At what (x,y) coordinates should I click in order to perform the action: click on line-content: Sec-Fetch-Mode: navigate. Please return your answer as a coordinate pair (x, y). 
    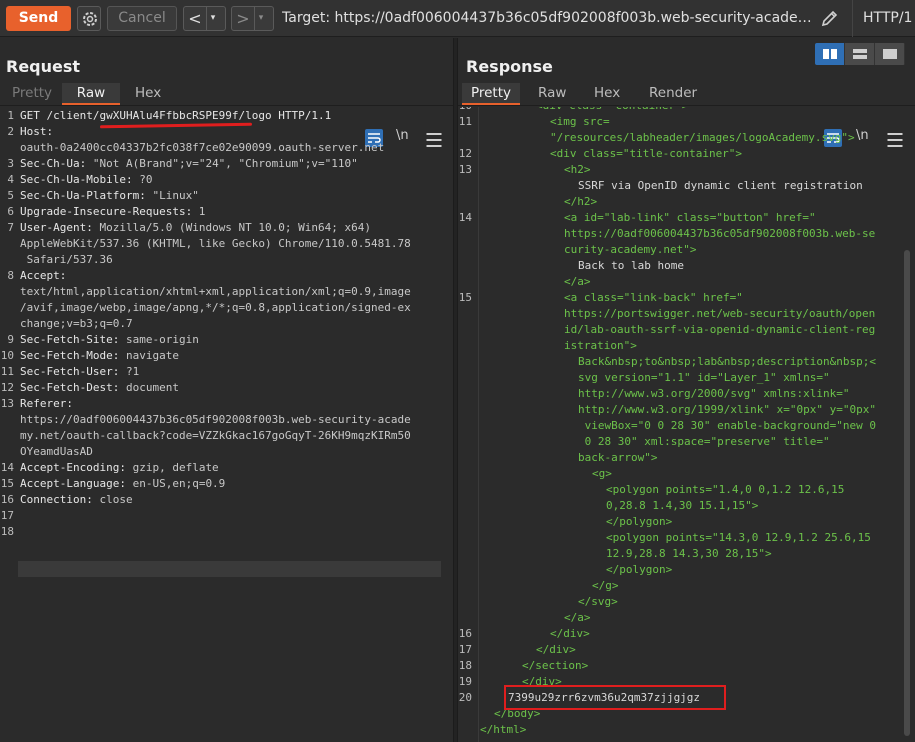
    Looking at the image, I should click on (99, 356).